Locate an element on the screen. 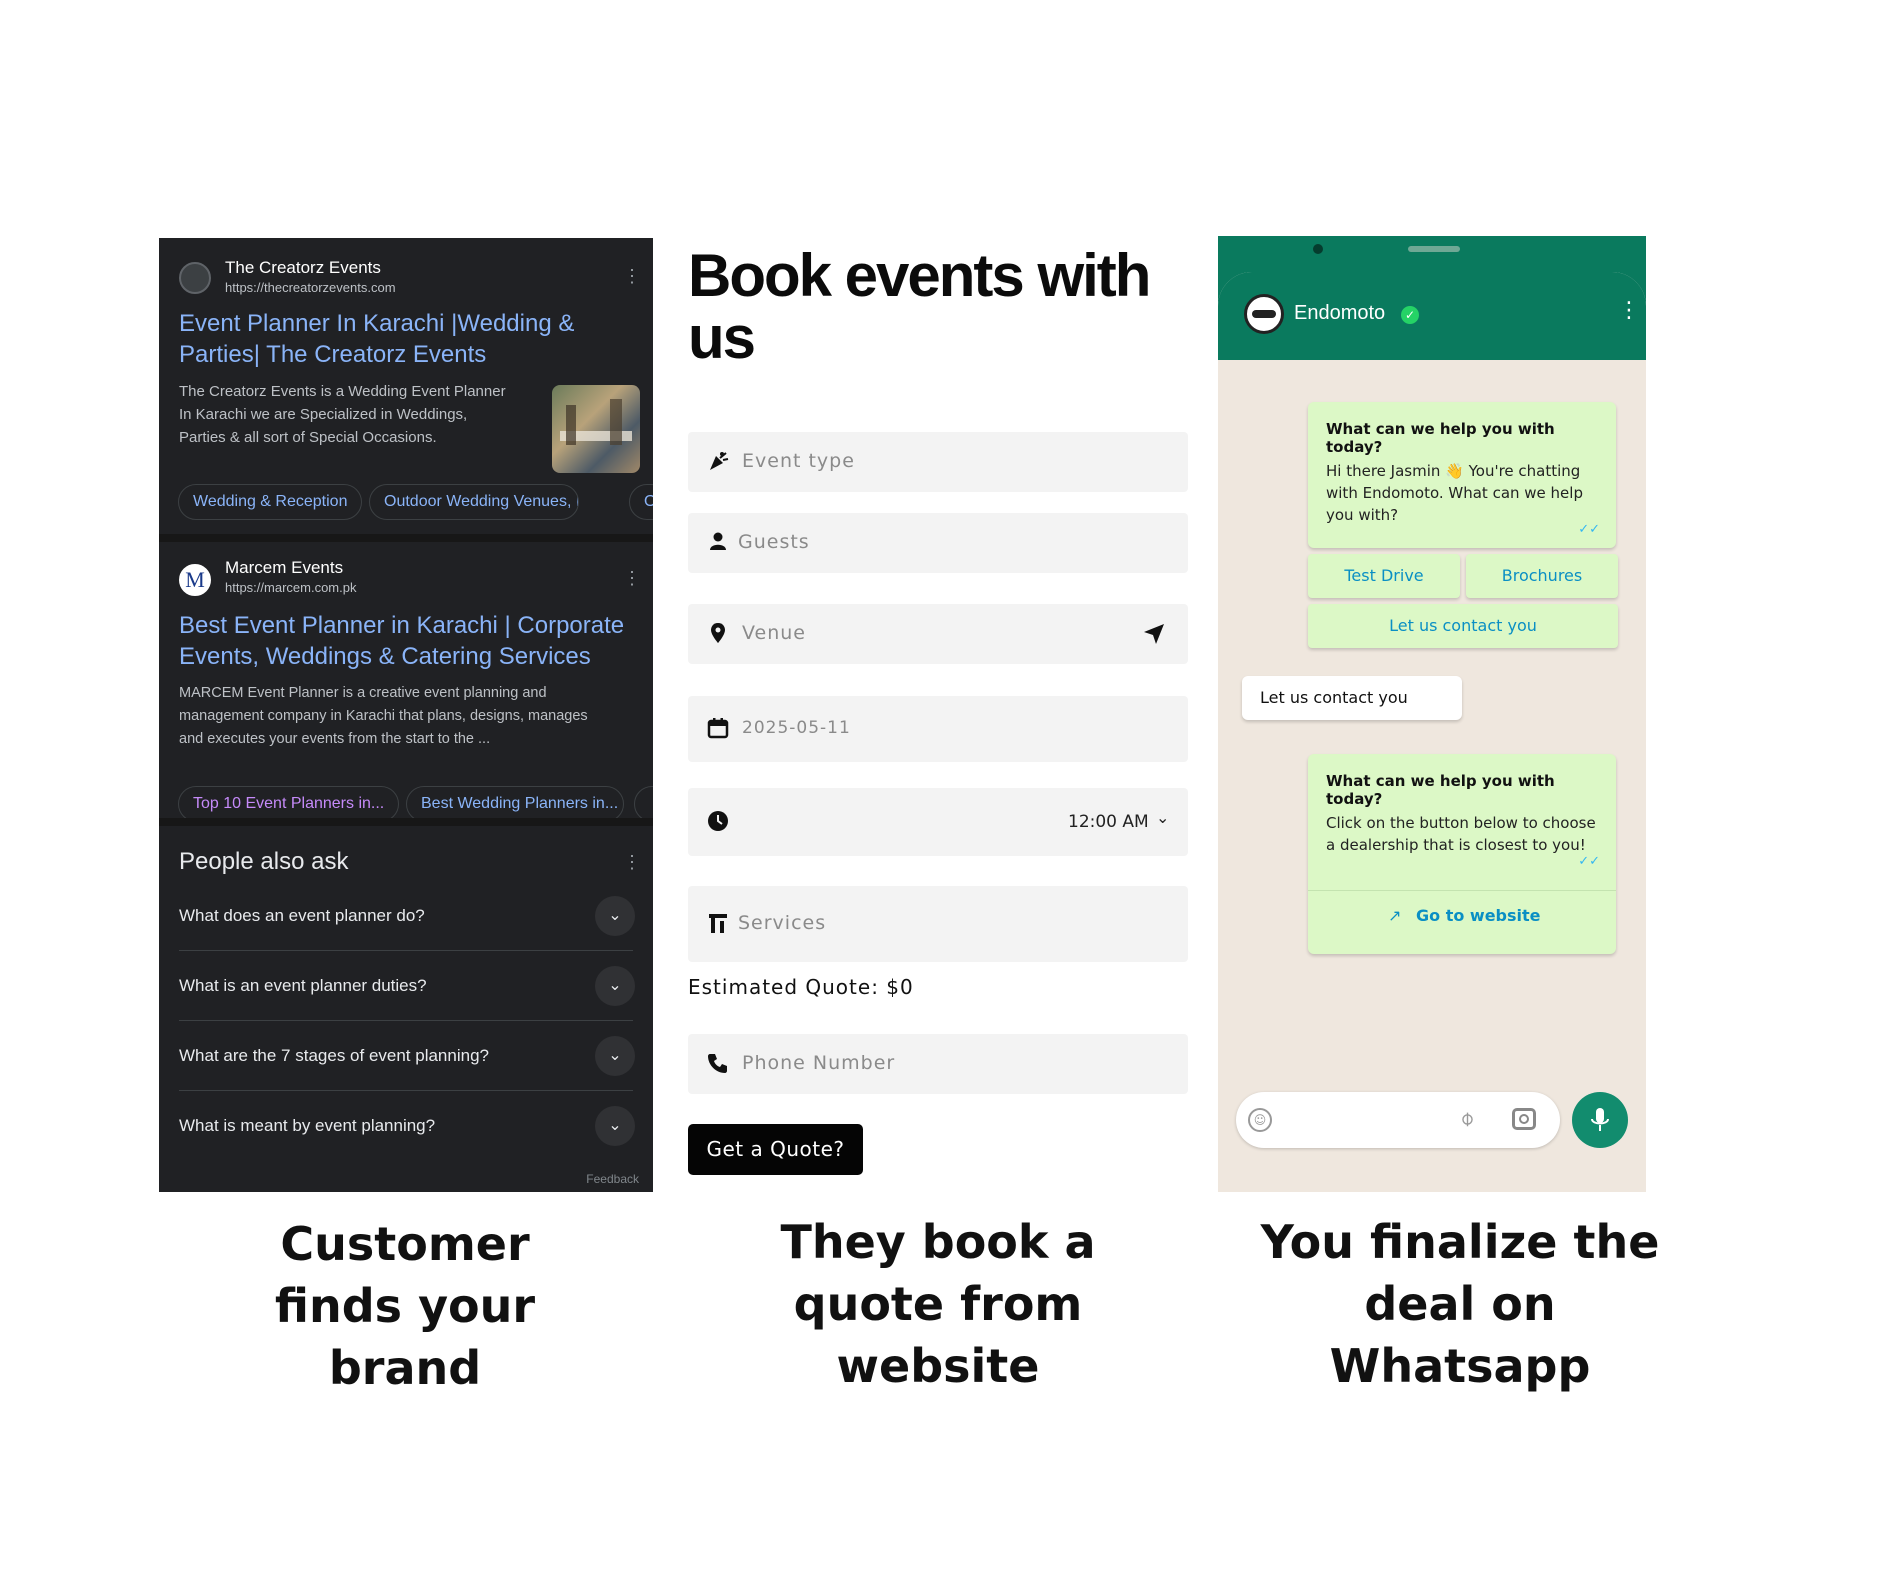  mic-icon is located at coordinates (1600, 1119).